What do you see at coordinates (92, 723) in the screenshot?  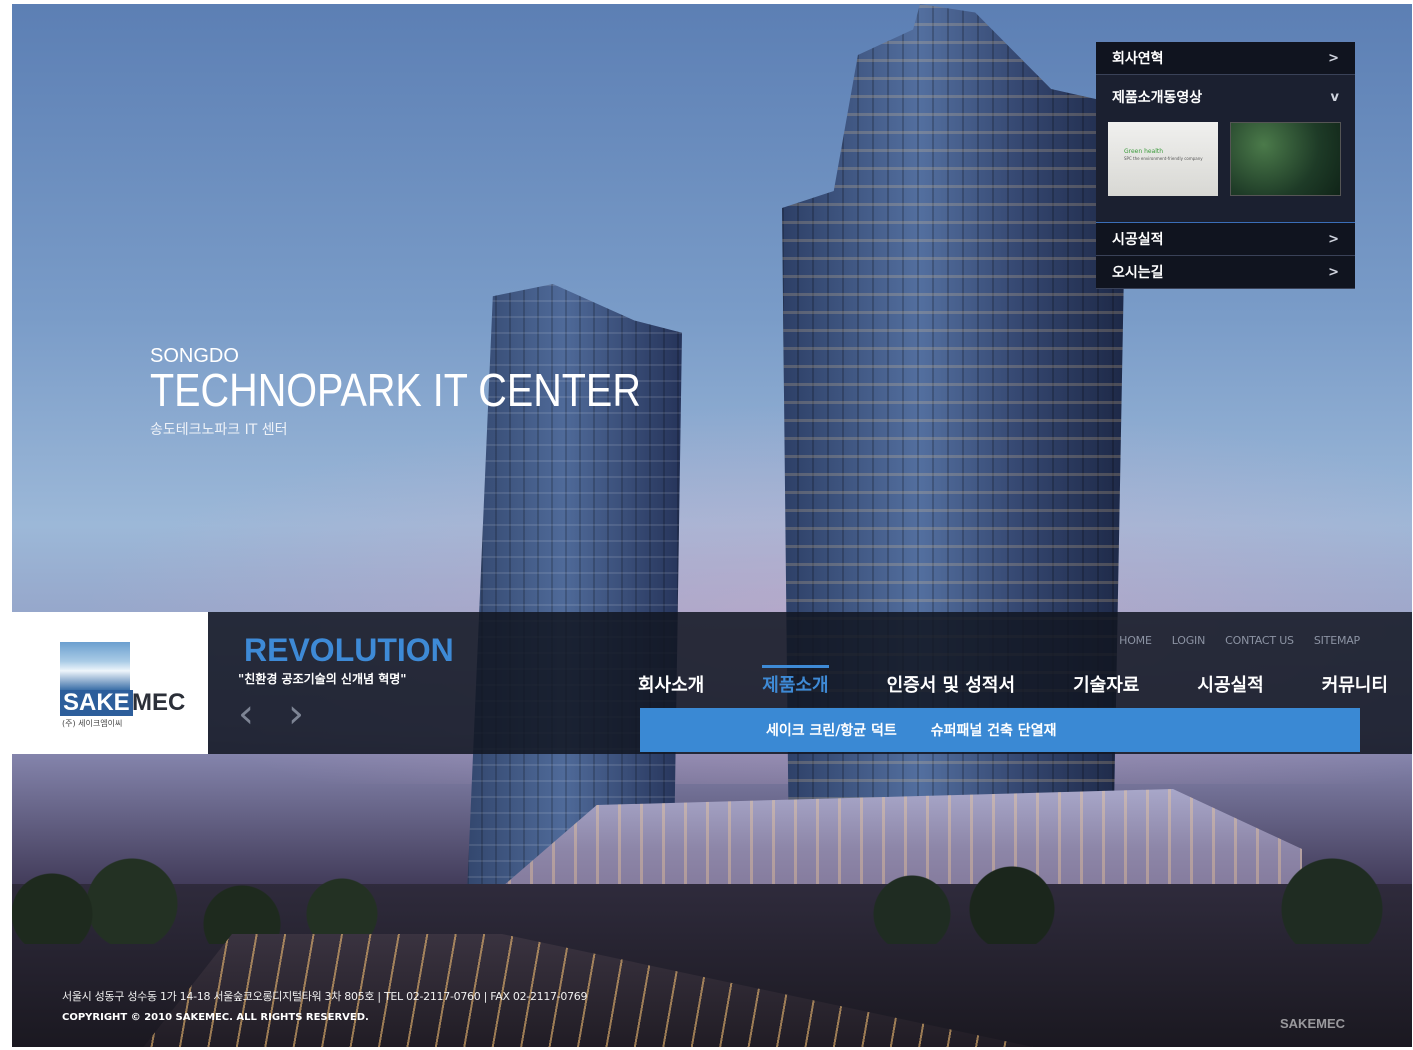 I see `logo-korean-text: (주) 세이크엠이씨` at bounding box center [92, 723].